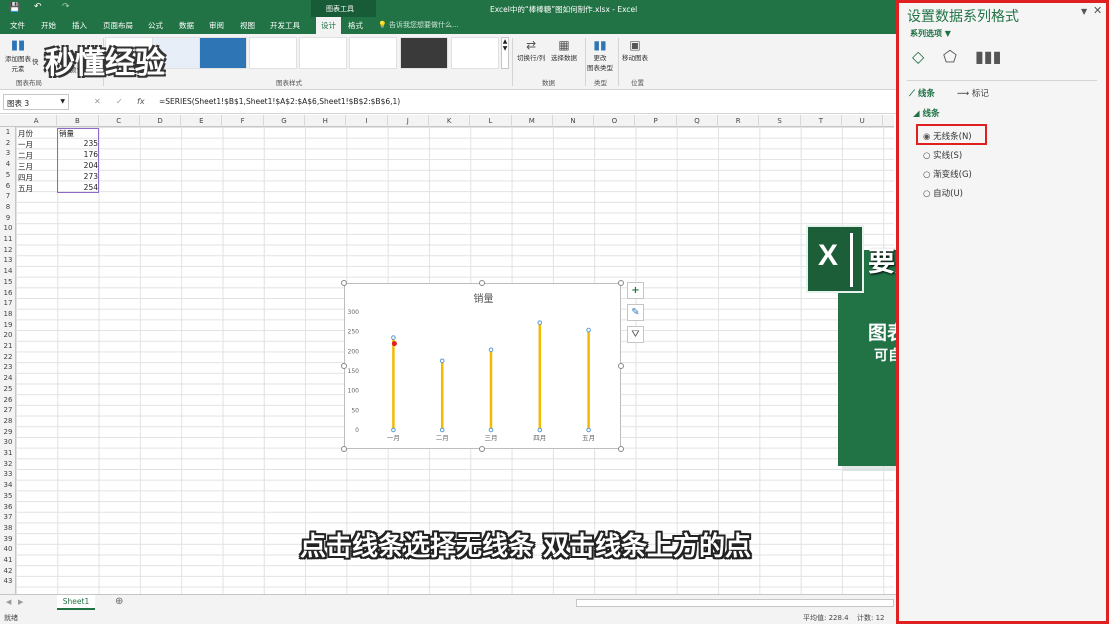  What do you see at coordinates (36, 102) in the screenshot?
I see `name-box: 图表 3 ▼` at bounding box center [36, 102].